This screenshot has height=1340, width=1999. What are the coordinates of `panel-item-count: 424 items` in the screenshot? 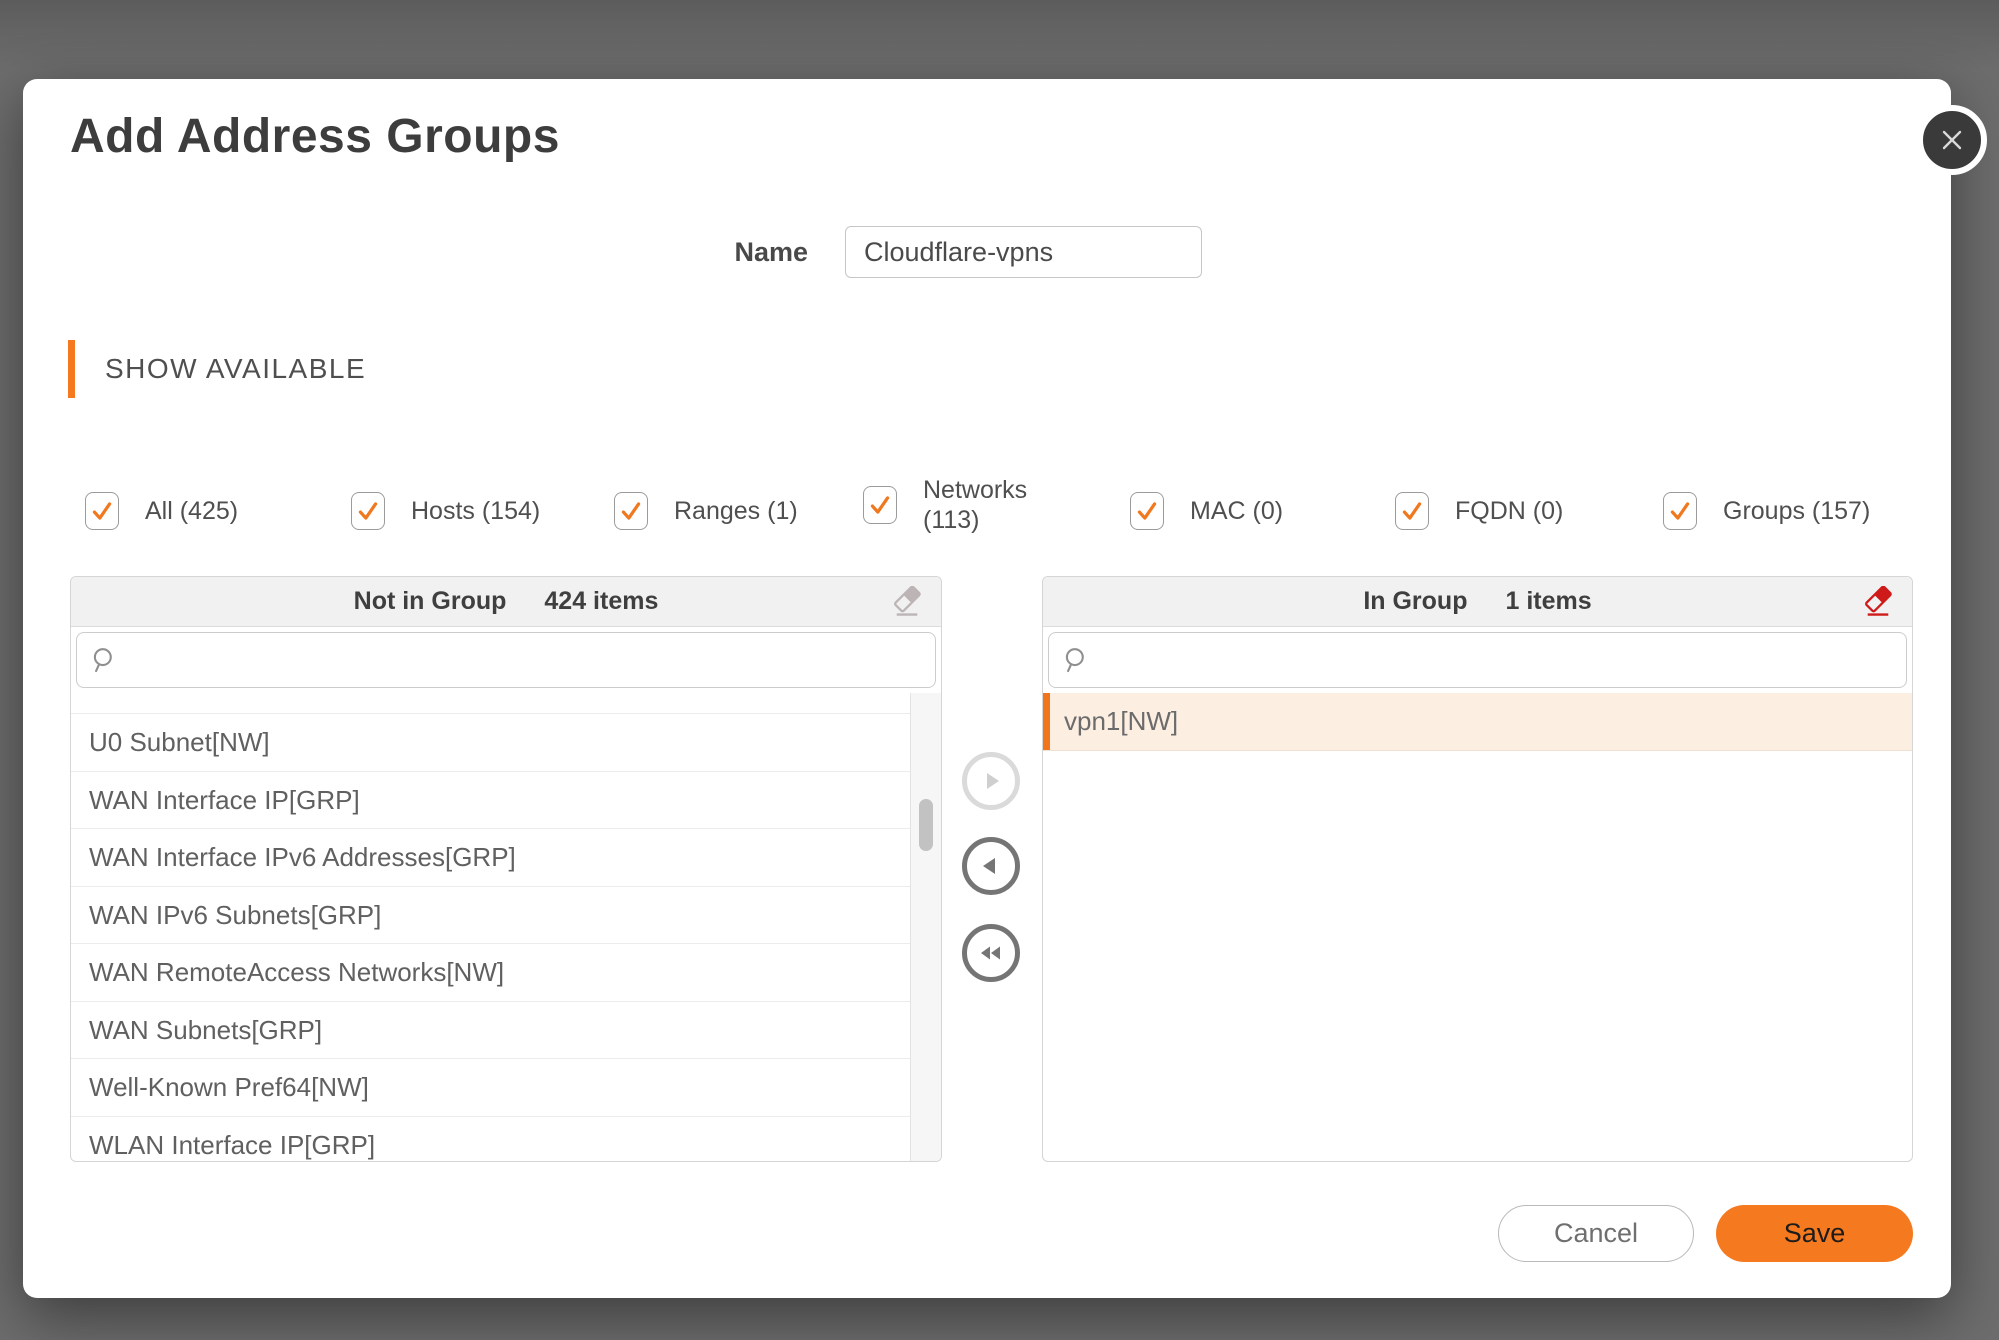 It's located at (601, 601).